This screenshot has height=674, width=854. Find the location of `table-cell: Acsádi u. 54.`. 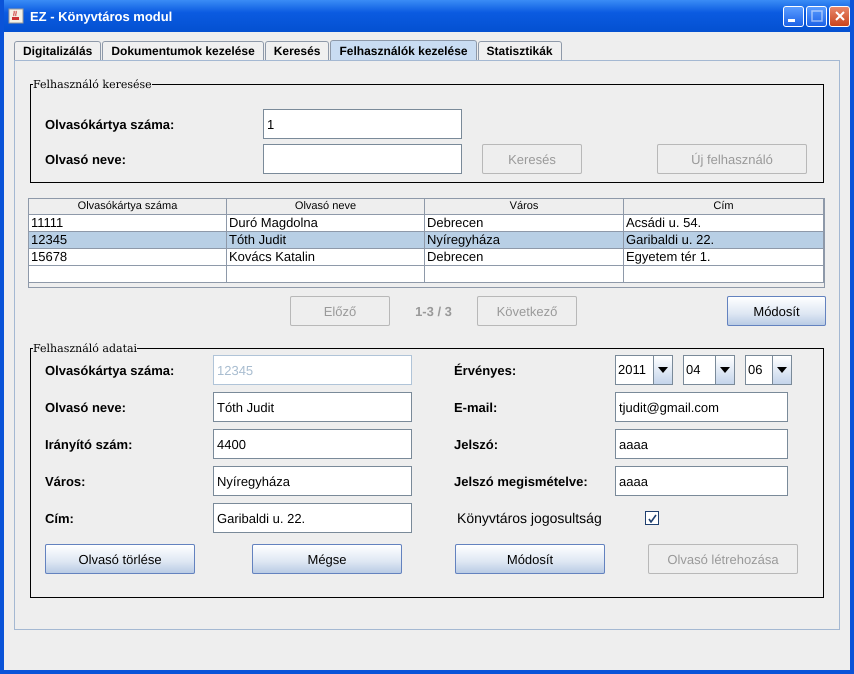

table-cell: Acsádi u. 54. is located at coordinates (724, 223).